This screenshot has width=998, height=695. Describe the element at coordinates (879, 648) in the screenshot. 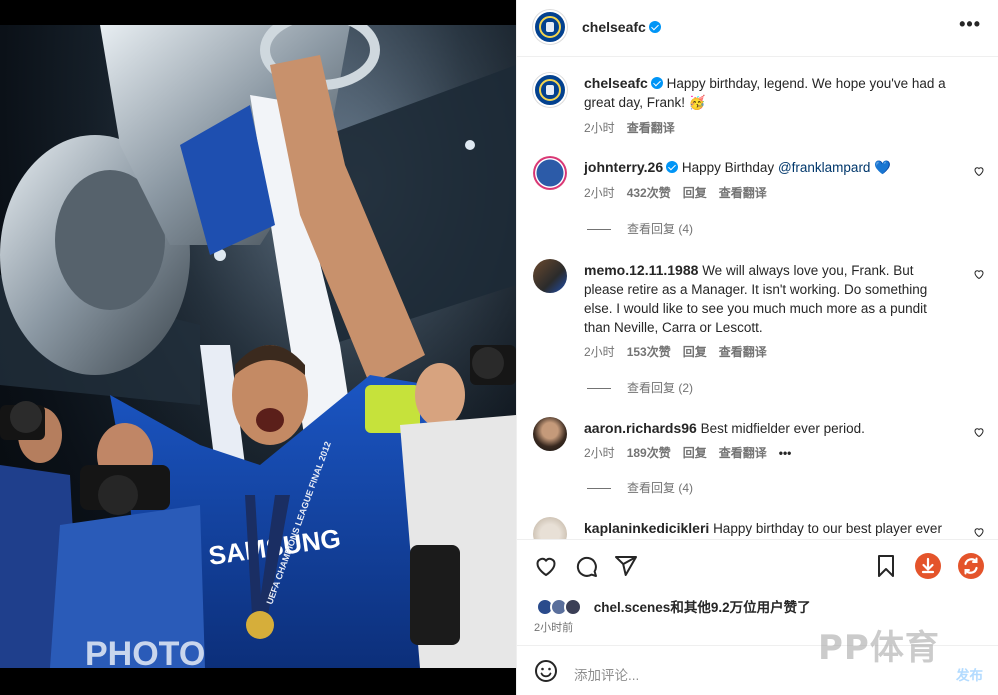

I see `watermark-logo: PP体育` at that location.